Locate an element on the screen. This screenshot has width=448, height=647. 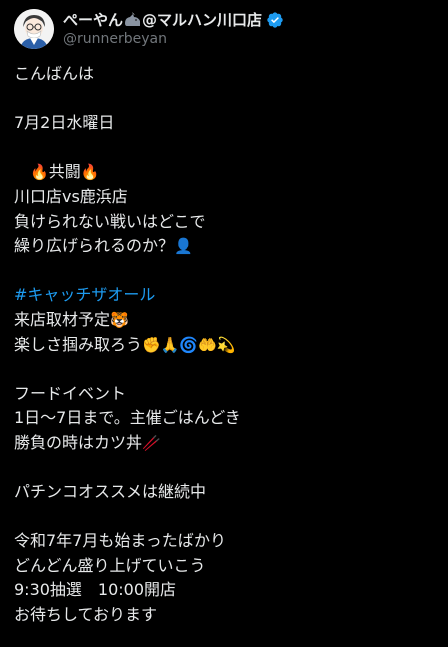
coverage-text: 来店取材予定 is located at coordinates (62, 319).